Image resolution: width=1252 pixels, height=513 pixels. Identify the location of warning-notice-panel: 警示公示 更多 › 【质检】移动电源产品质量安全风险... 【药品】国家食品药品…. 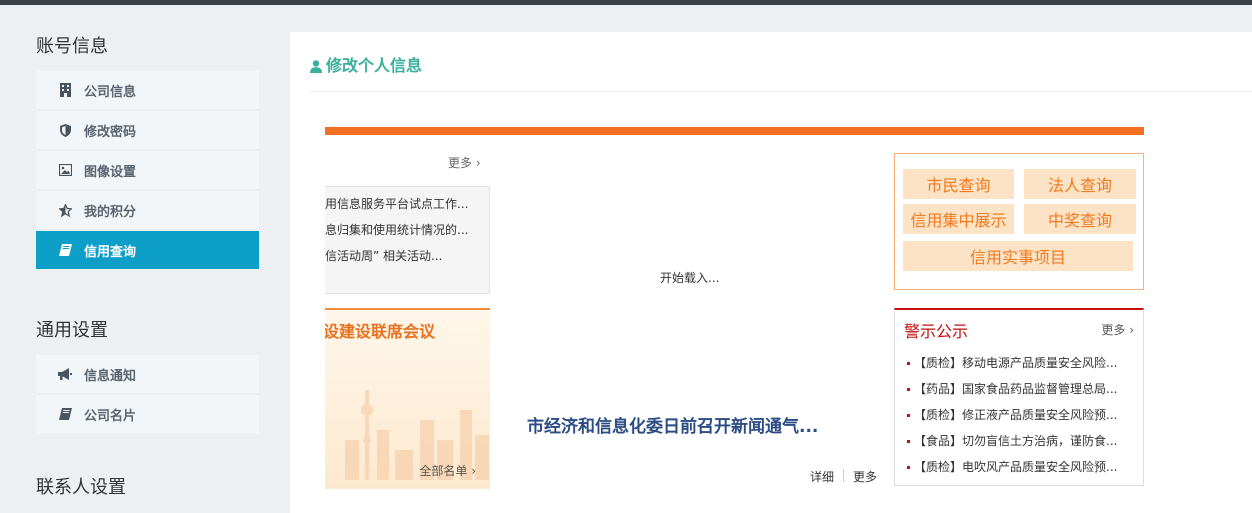
(1019, 397).